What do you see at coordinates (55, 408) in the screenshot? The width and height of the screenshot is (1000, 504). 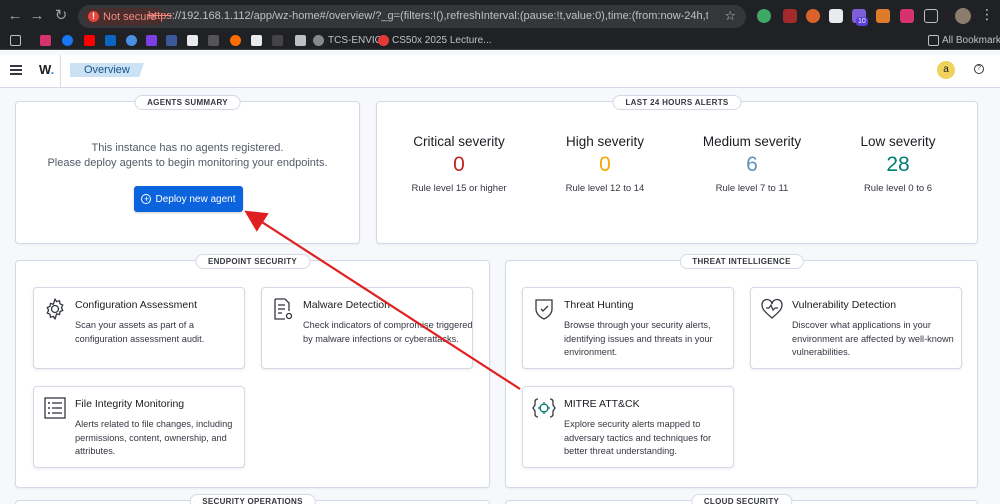 I see `list-icon` at bounding box center [55, 408].